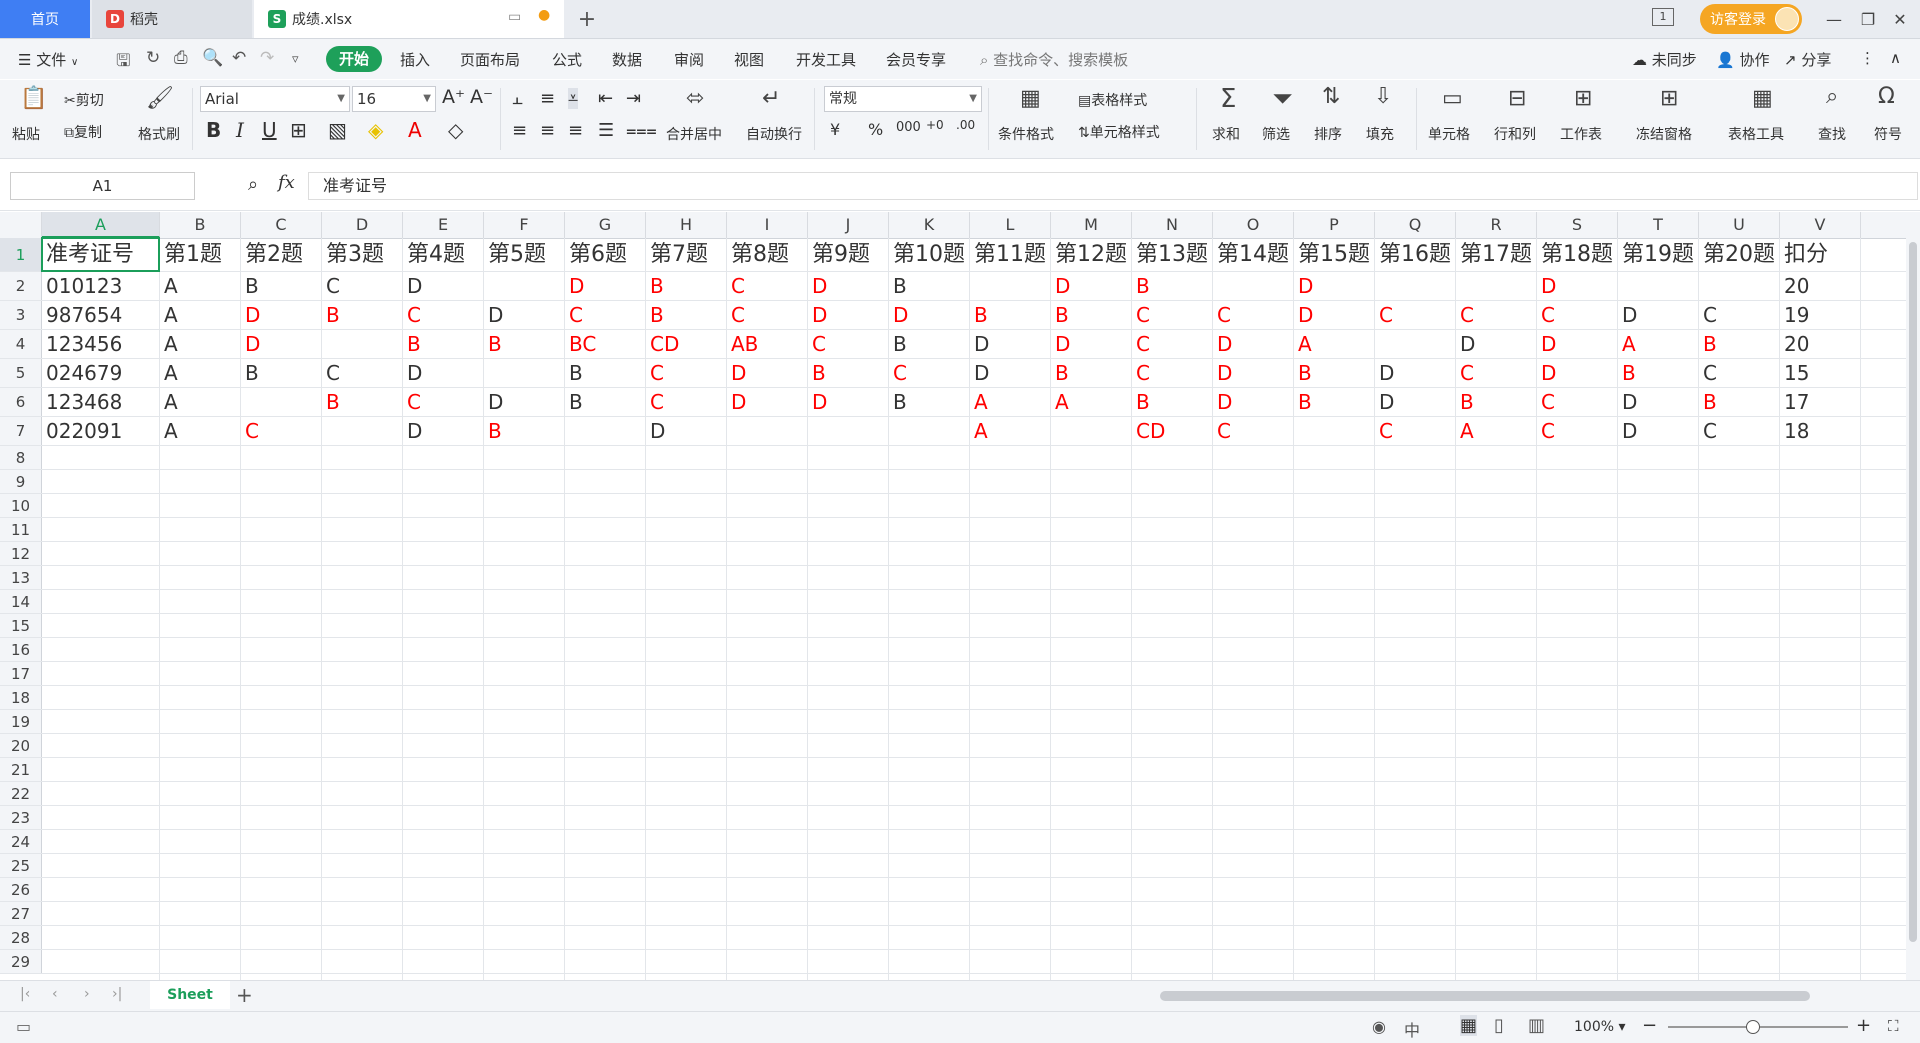 The height and width of the screenshot is (1043, 1920). What do you see at coordinates (87, 994) in the screenshot?
I see `next-sheet-icon: ›` at bounding box center [87, 994].